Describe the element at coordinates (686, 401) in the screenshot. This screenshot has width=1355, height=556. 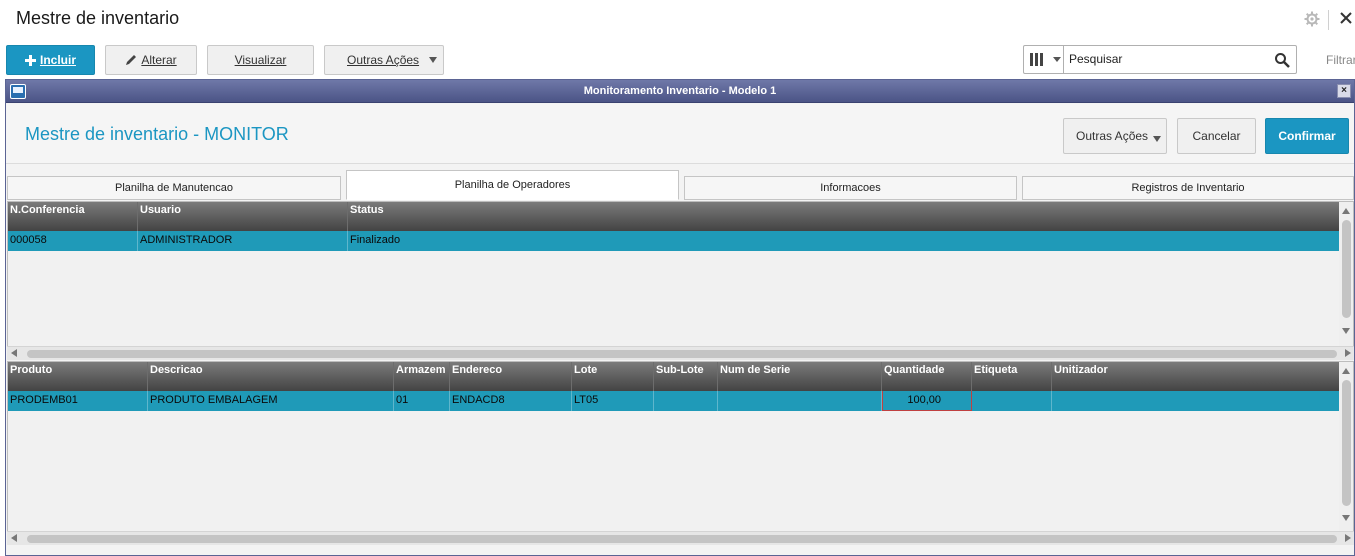
I see `cell-sub-lote` at that location.